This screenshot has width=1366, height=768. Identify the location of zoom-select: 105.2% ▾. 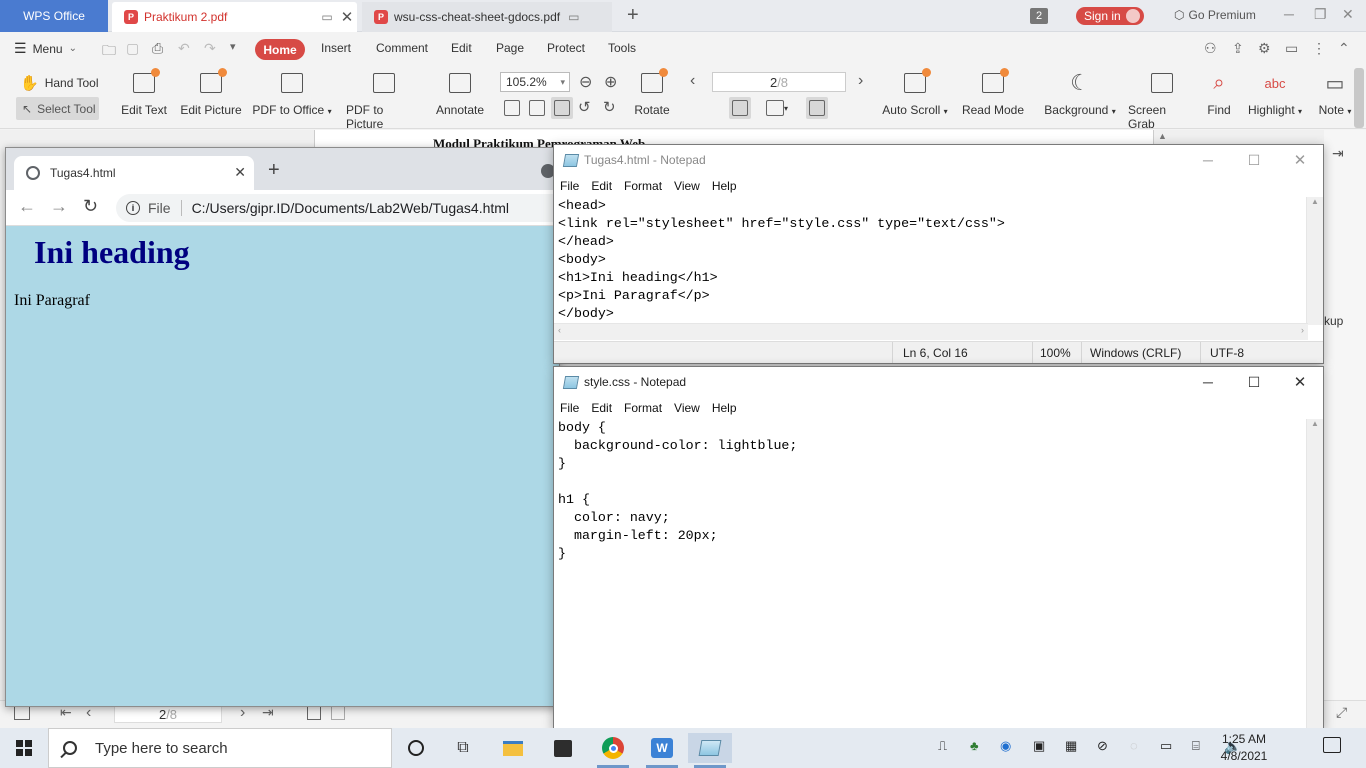
(535, 82).